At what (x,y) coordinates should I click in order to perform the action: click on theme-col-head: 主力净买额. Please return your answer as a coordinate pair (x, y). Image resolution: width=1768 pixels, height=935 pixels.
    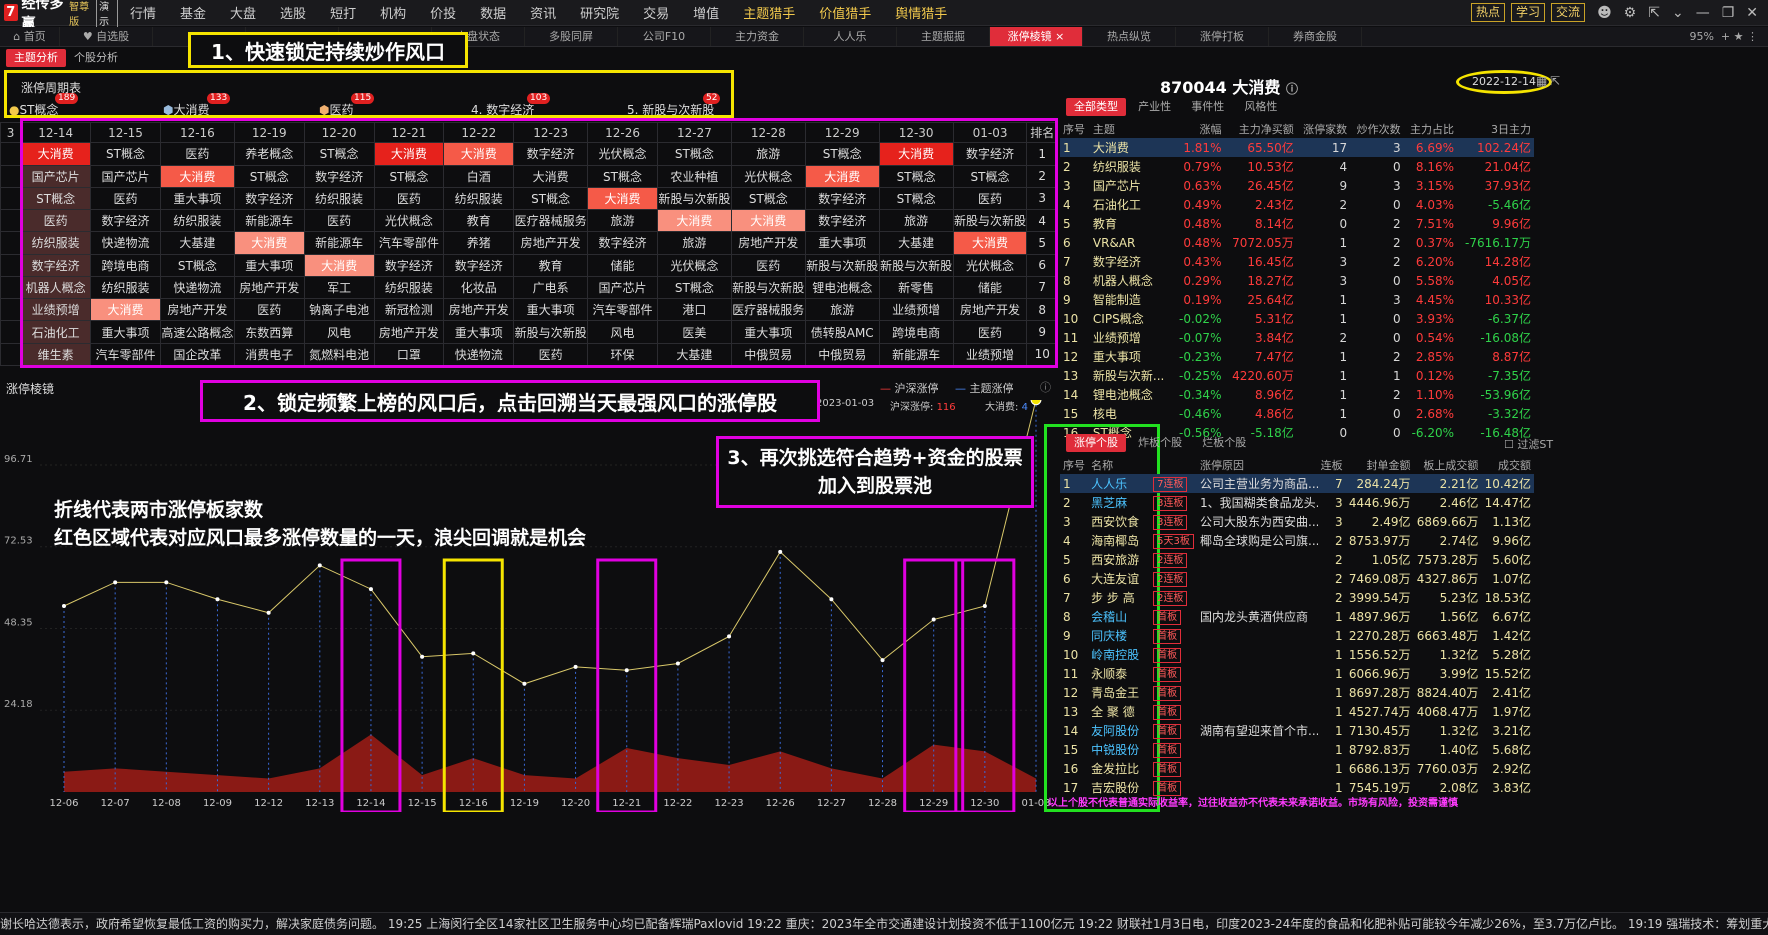
    Looking at the image, I should click on (1260, 129).